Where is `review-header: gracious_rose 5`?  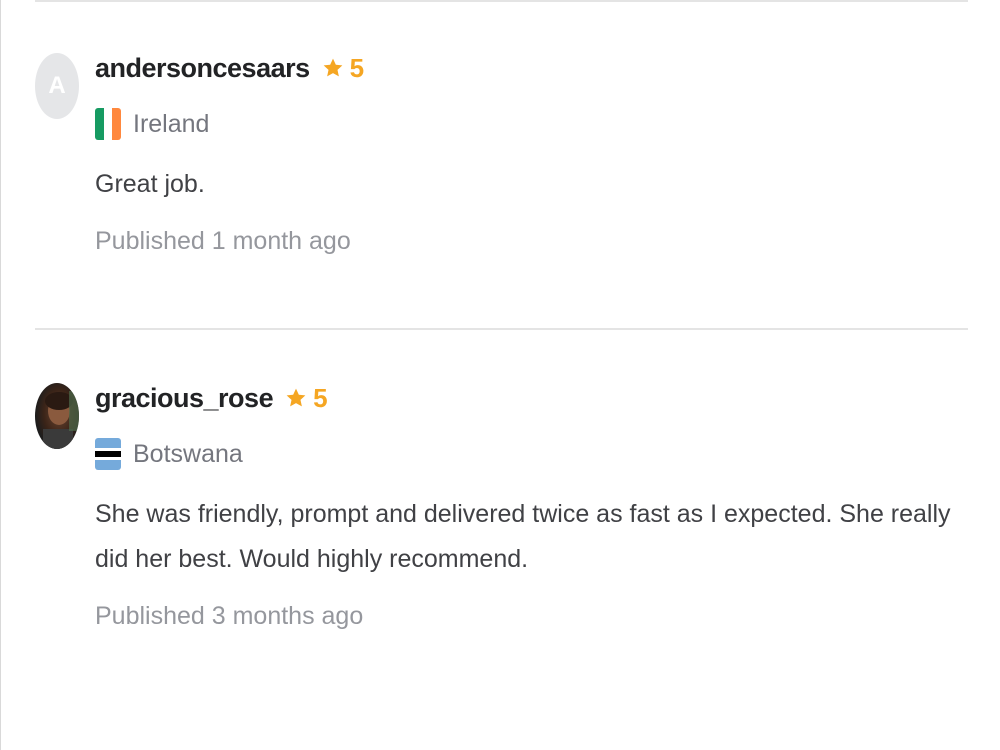 review-header: gracious_rose 5 is located at coordinates (531, 398).